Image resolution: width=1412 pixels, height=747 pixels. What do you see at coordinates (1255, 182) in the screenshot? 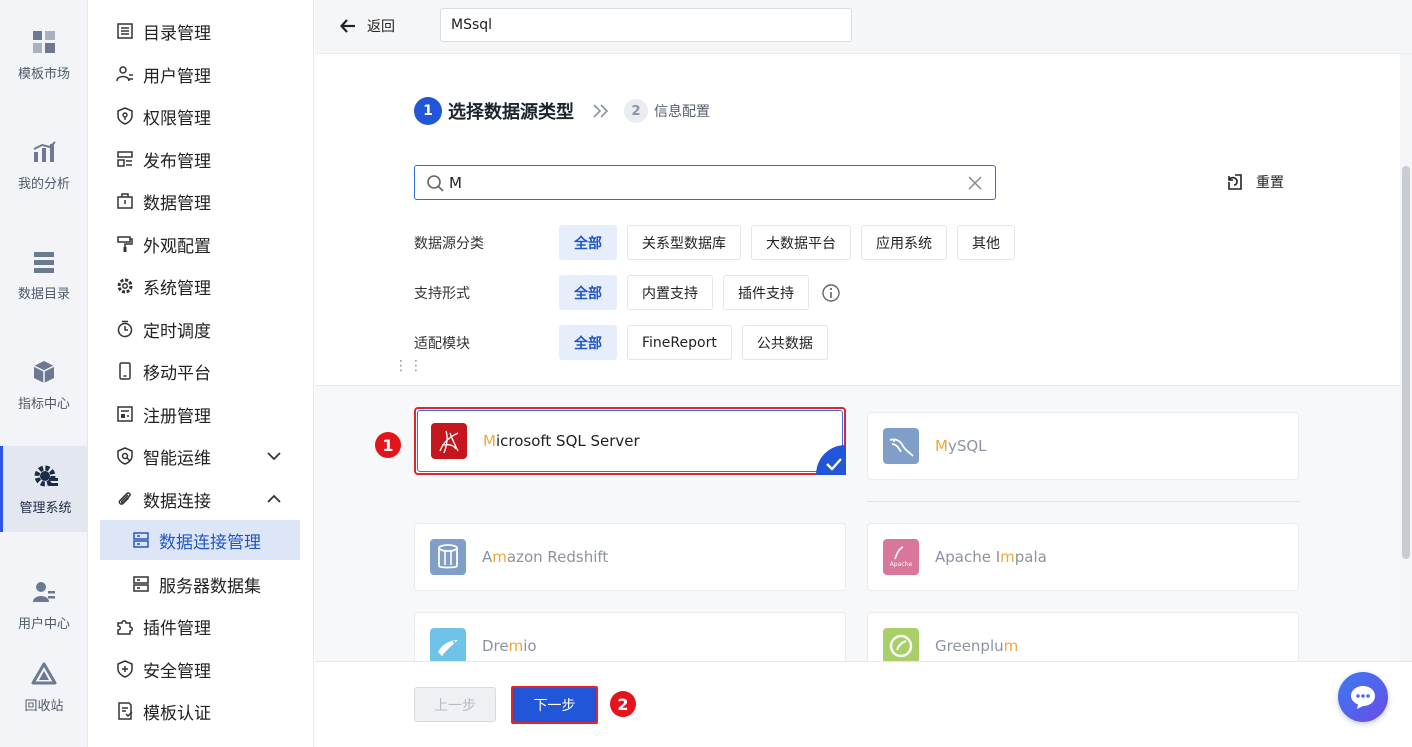
I see `reset-button: 重置` at bounding box center [1255, 182].